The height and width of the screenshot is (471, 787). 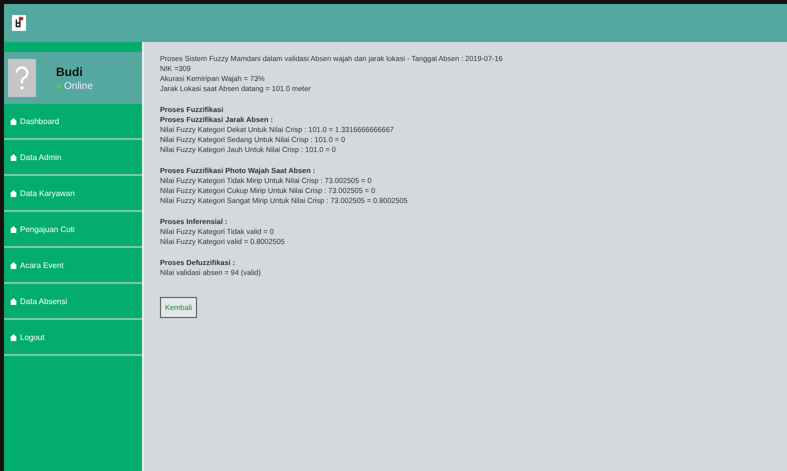 What do you see at coordinates (19, 23) in the screenshot?
I see `logo-icon` at bounding box center [19, 23].